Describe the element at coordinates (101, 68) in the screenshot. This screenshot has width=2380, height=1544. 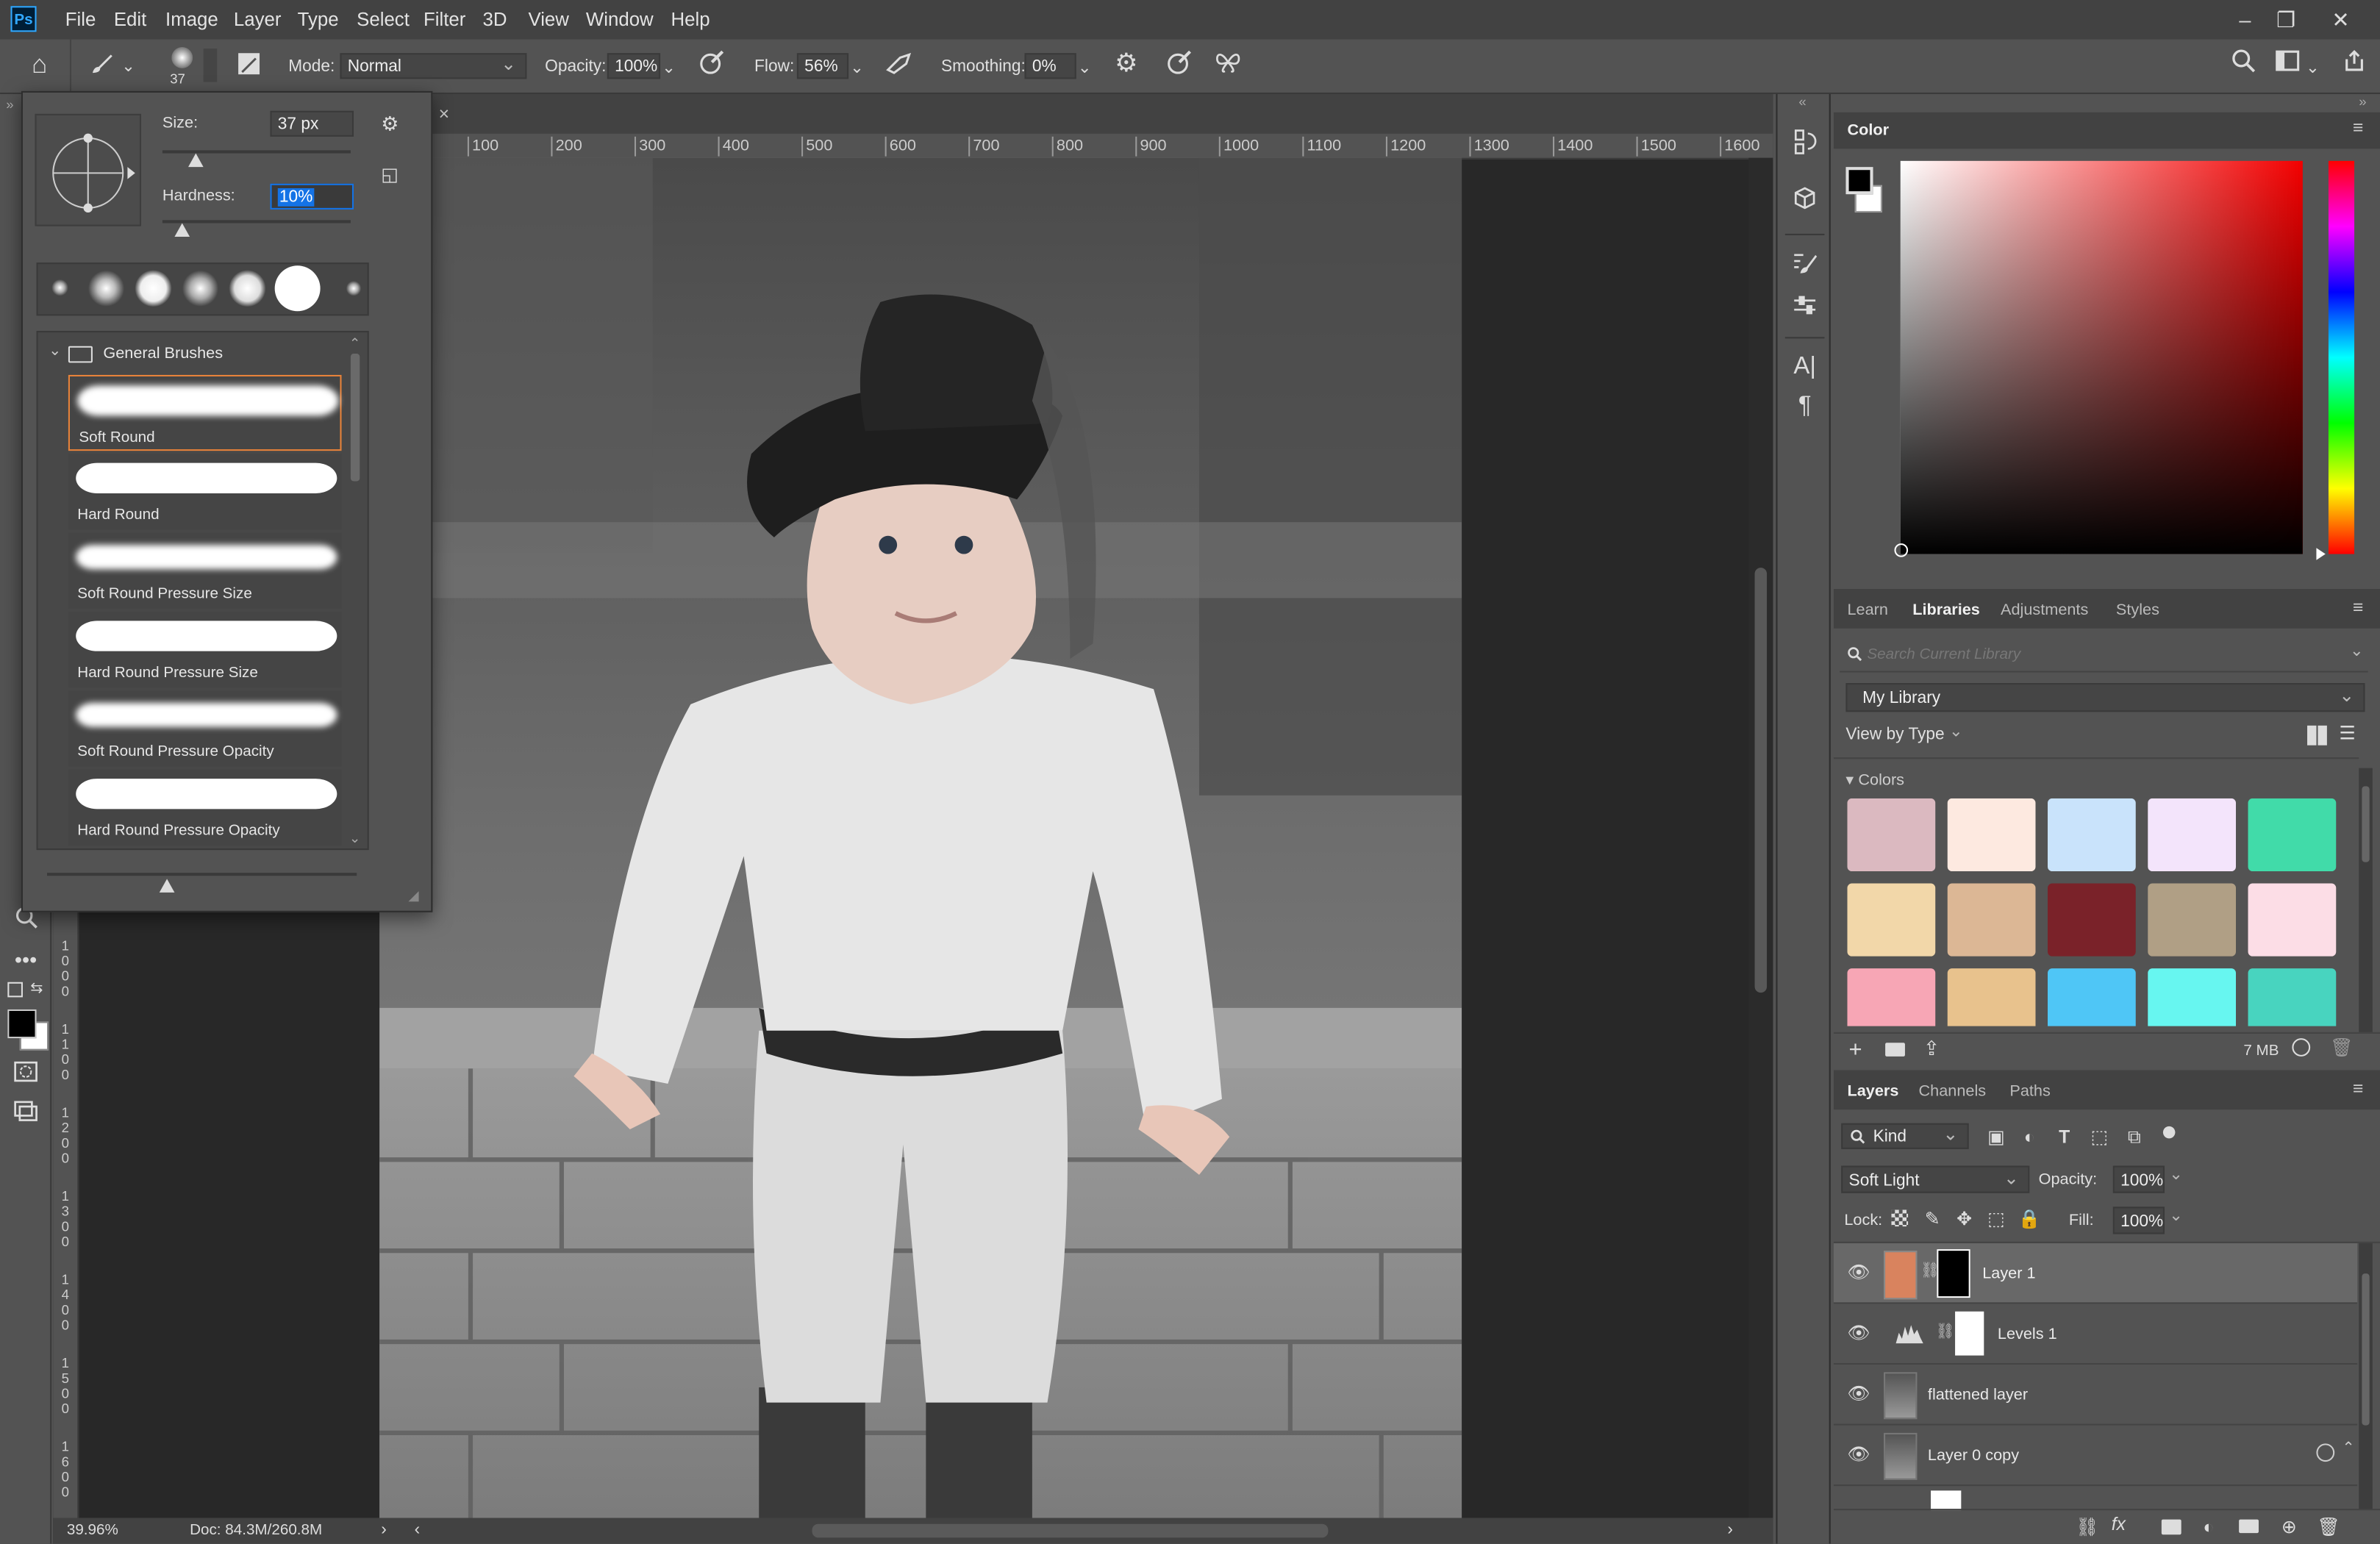
I see `brush-tool-icon` at that location.